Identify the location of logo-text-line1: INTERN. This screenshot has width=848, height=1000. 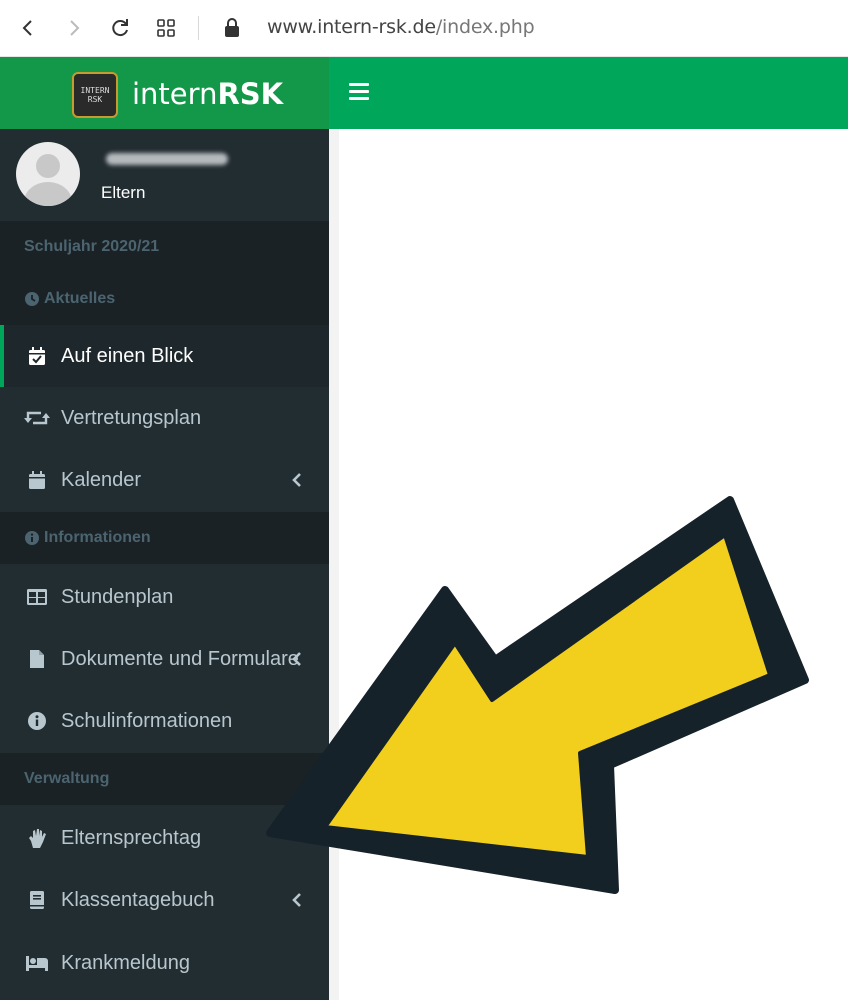
(95, 90).